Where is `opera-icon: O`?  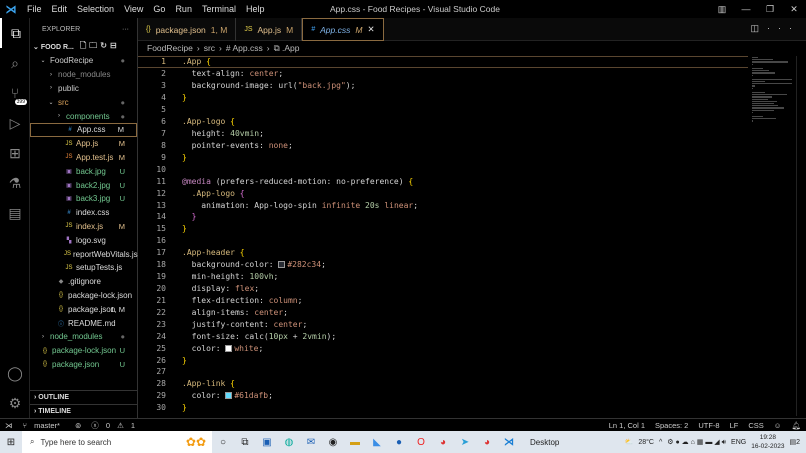 opera-icon: O is located at coordinates (421, 442).